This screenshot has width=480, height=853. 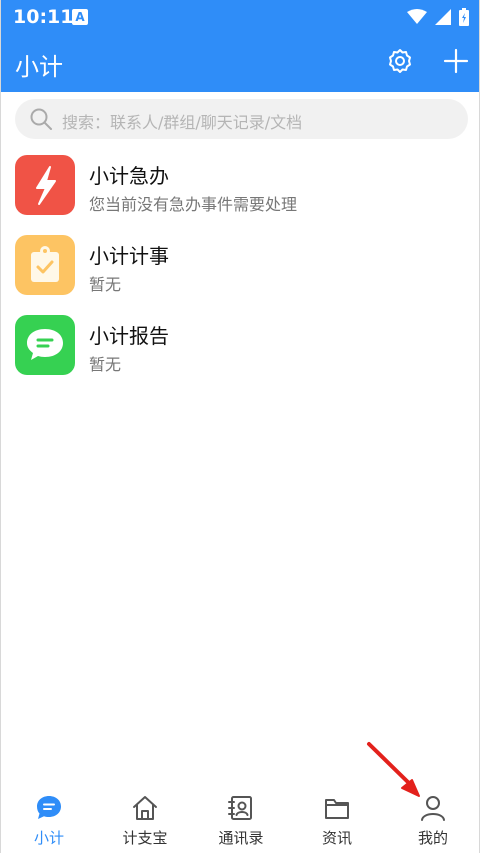 I want to click on nav-item-jizhibao: 计支宝, so click(x=145, y=818).